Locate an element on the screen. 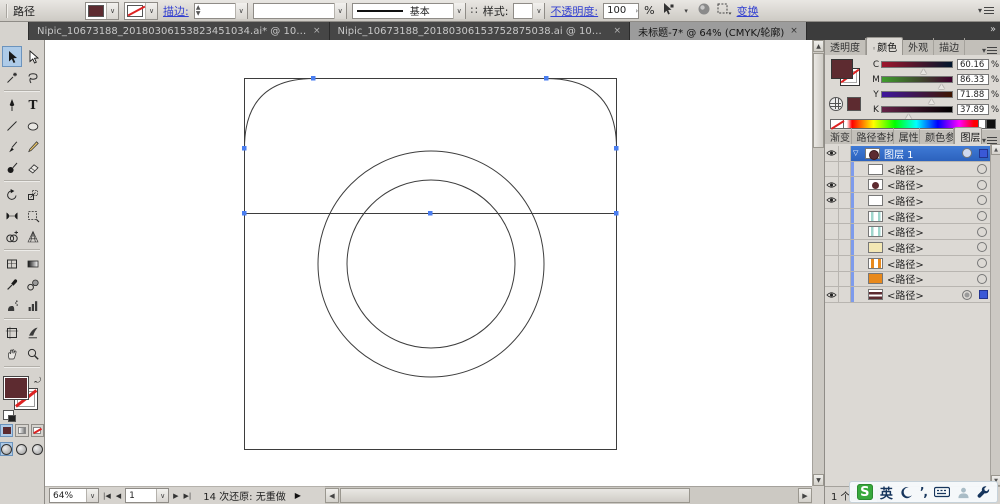 The height and width of the screenshot is (504, 1000). tool-type-icon: T is located at coordinates (33, 104).